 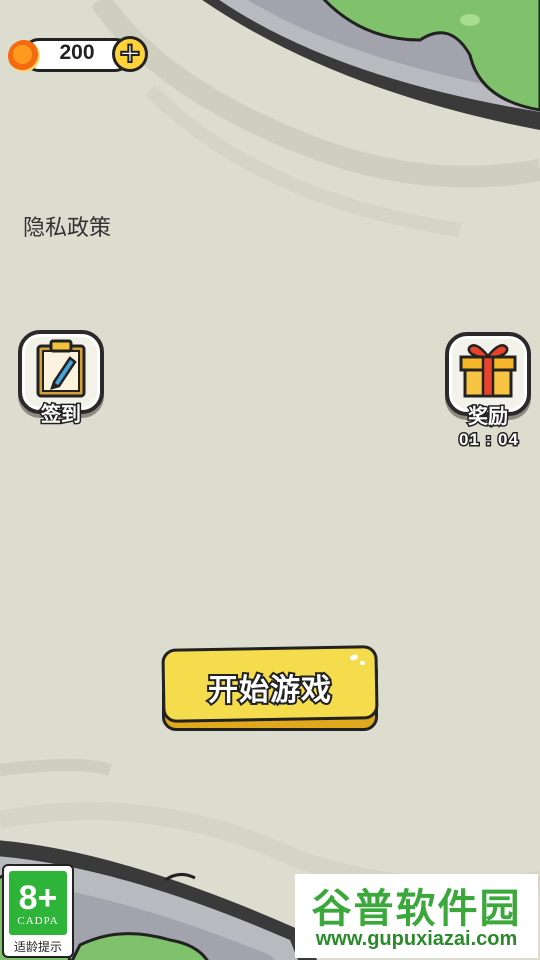 What do you see at coordinates (67, 226) in the screenshot?
I see `privacy-policy-link: 隐私政策` at bounding box center [67, 226].